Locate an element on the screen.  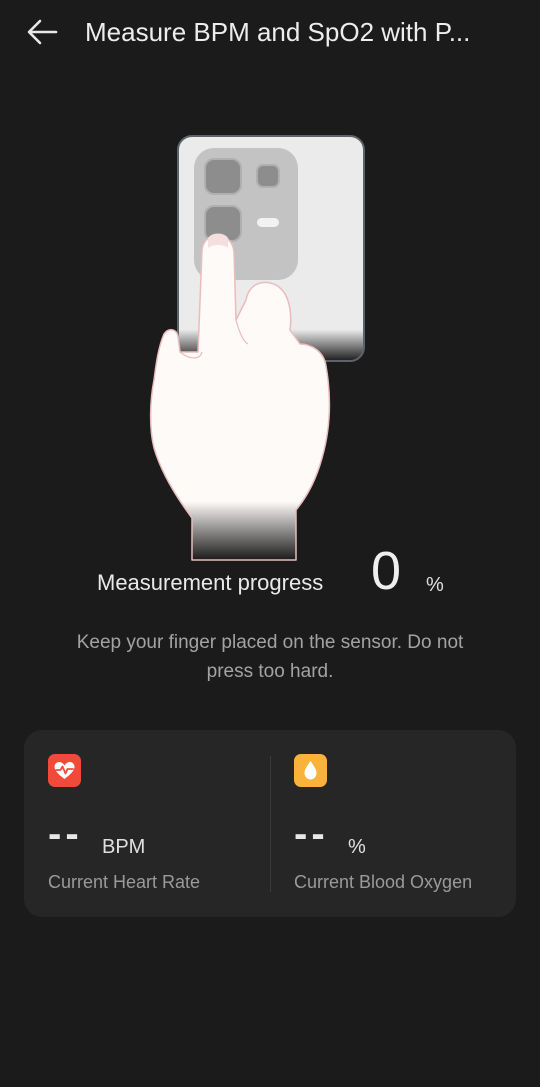
card-divider is located at coordinates (270, 824).